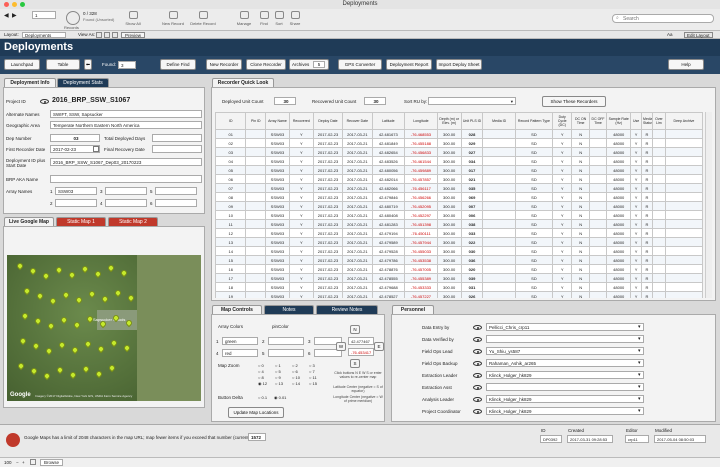 Image resolution: width=720 pixels, height=467 pixels. What do you see at coordinates (278, 371) in the screenshot?
I see `zoom-option: ○ 5` at bounding box center [278, 371].